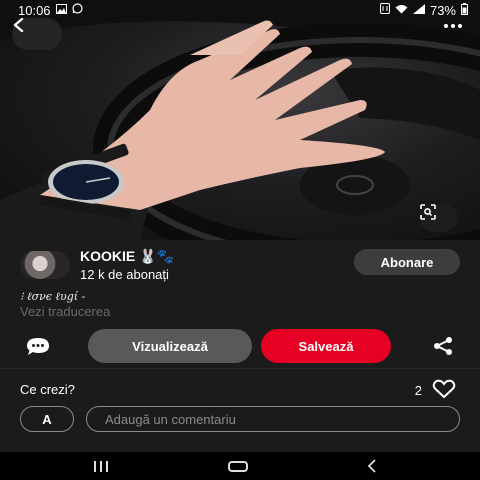 This screenshot has height=480, width=480. I want to click on author-avatar, so click(45, 265).